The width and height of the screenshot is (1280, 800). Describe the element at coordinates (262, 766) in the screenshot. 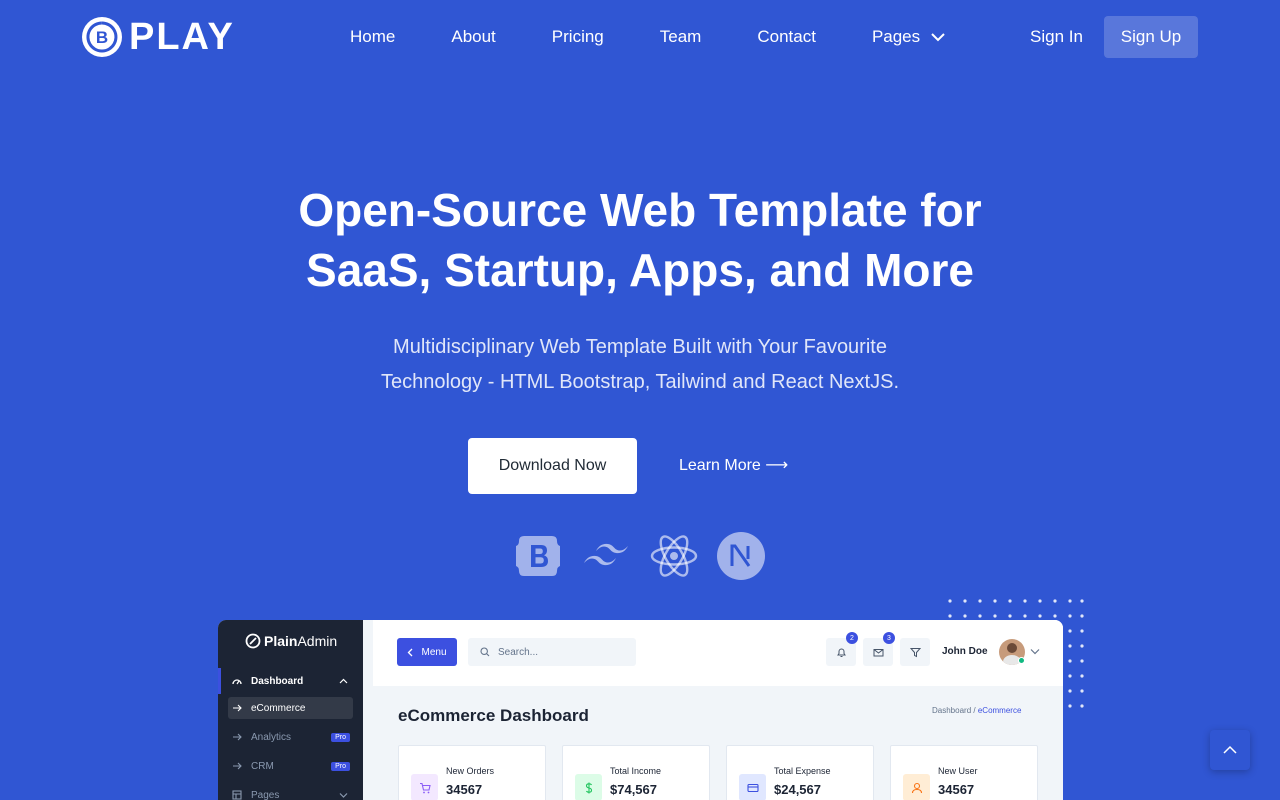

I see `sidebar-item-label: CRM` at that location.